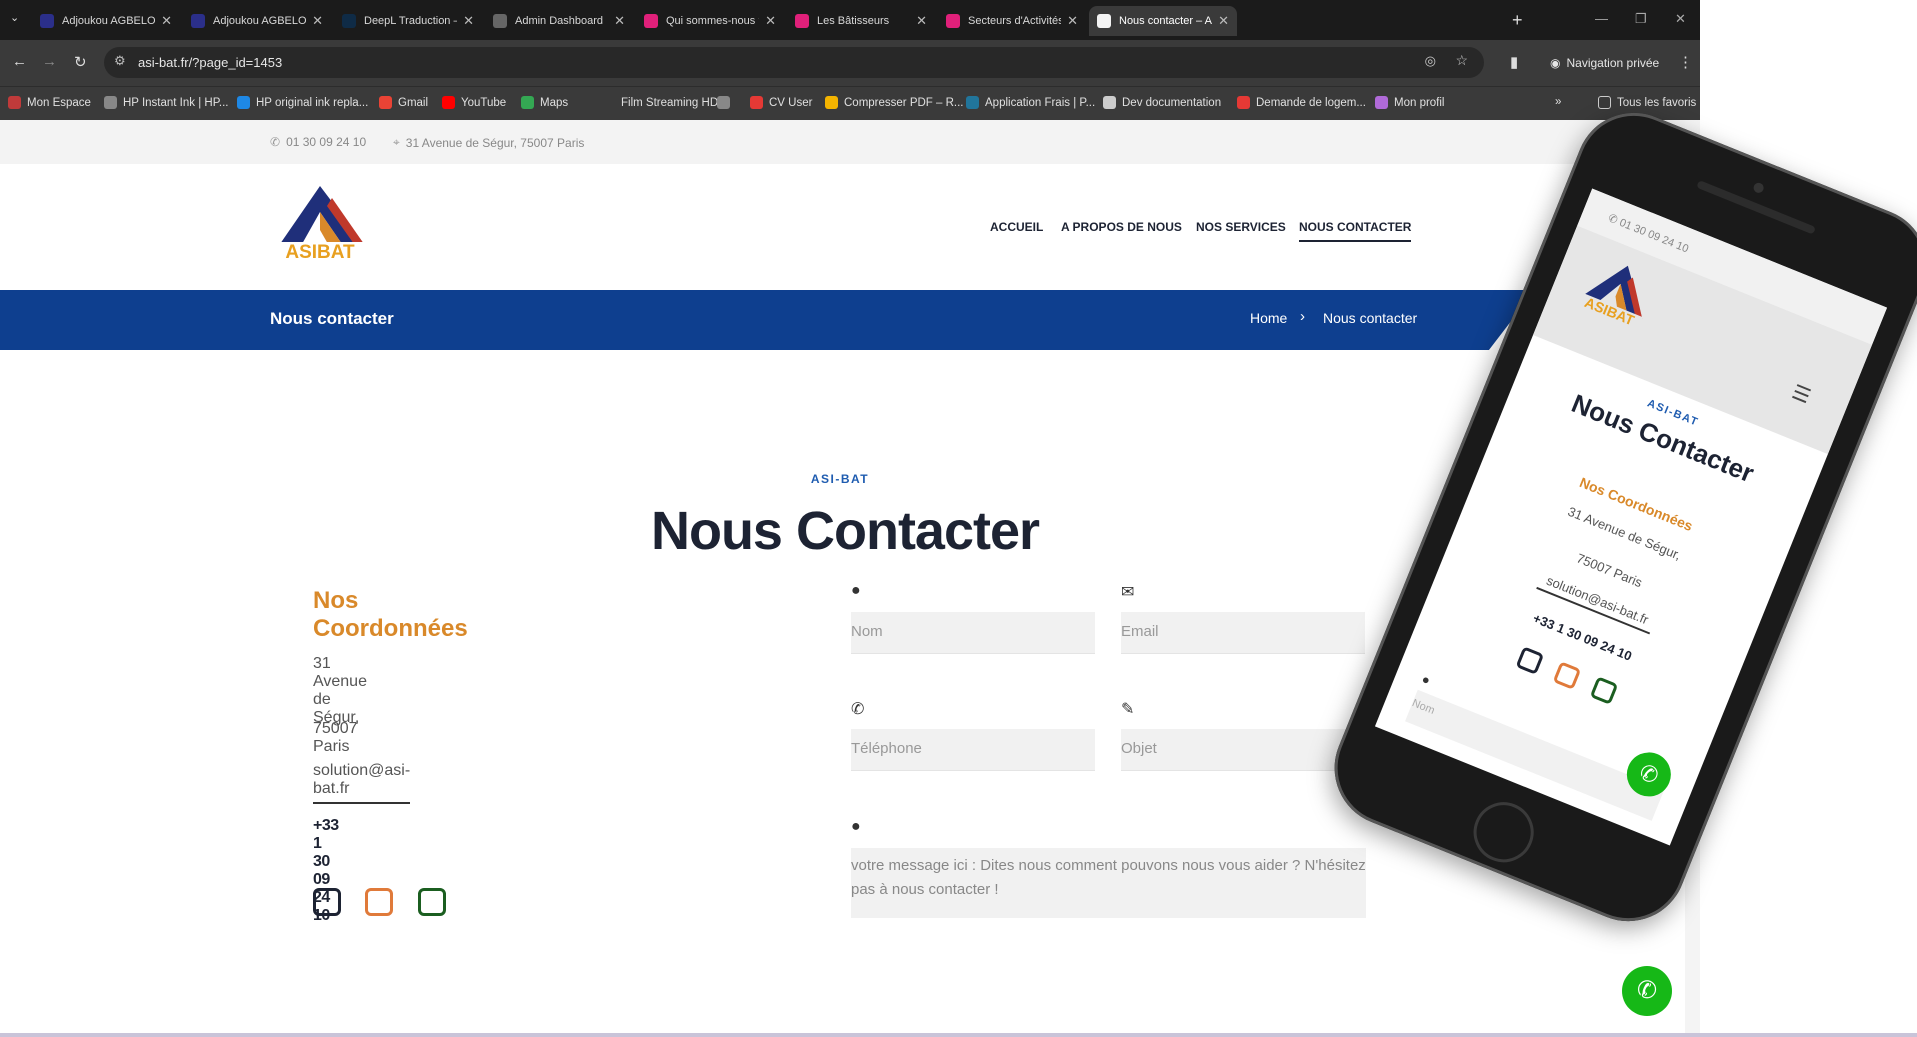 The height and width of the screenshot is (1037, 1917). Describe the element at coordinates (1647, 991) in the screenshot. I see `floating-call-button: ✆` at that location.